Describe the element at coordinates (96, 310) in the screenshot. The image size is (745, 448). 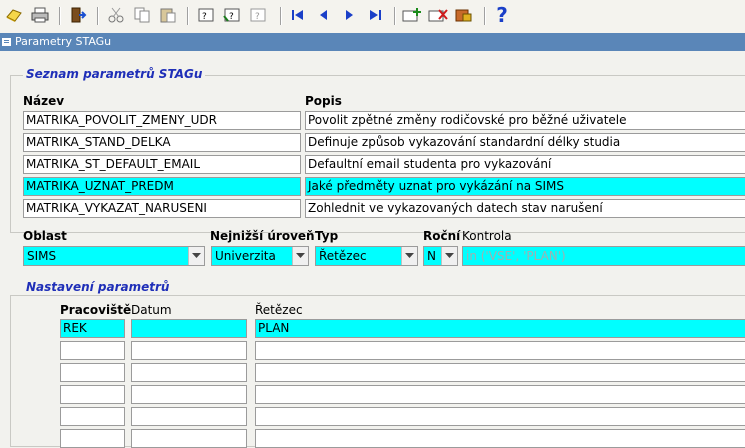
I see `pracoviste-column-header: Pracoviště` at that location.